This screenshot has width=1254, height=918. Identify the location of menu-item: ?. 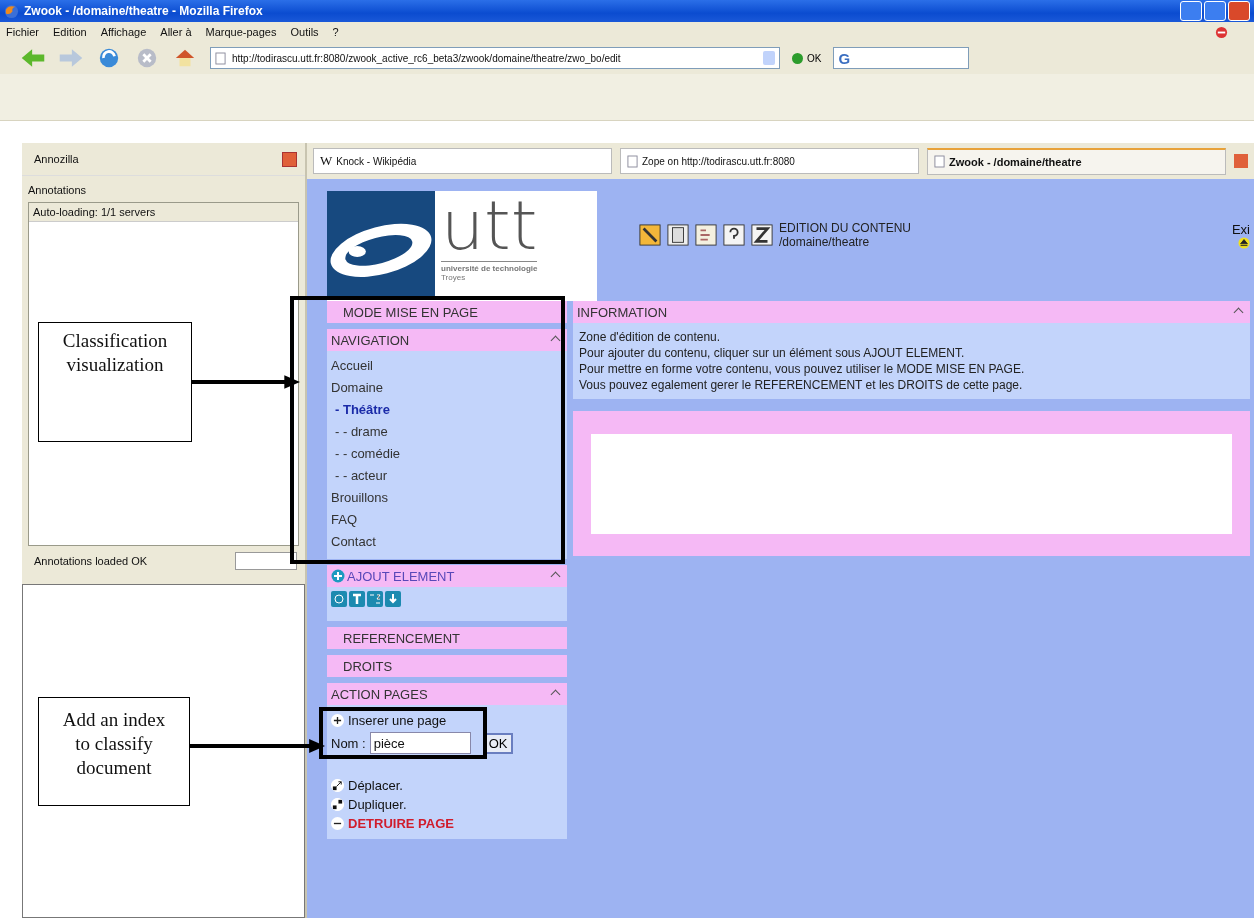
(335, 32).